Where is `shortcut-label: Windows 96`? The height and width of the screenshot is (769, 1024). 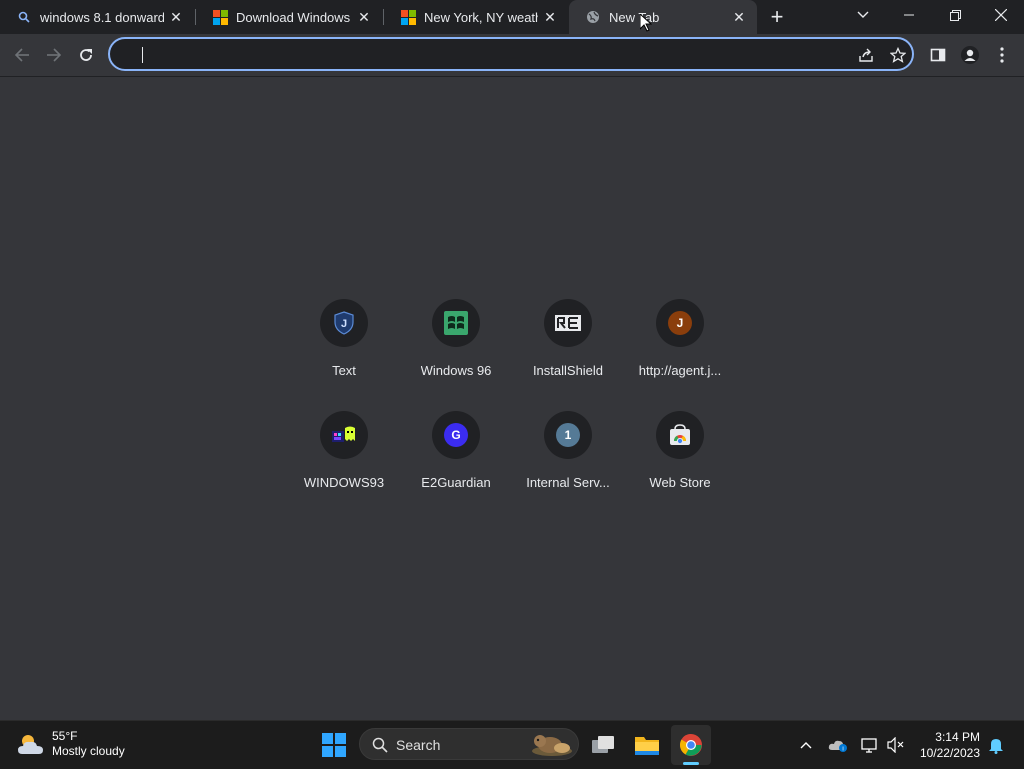
shortcut-label: Windows 96 is located at coordinates (456, 370).